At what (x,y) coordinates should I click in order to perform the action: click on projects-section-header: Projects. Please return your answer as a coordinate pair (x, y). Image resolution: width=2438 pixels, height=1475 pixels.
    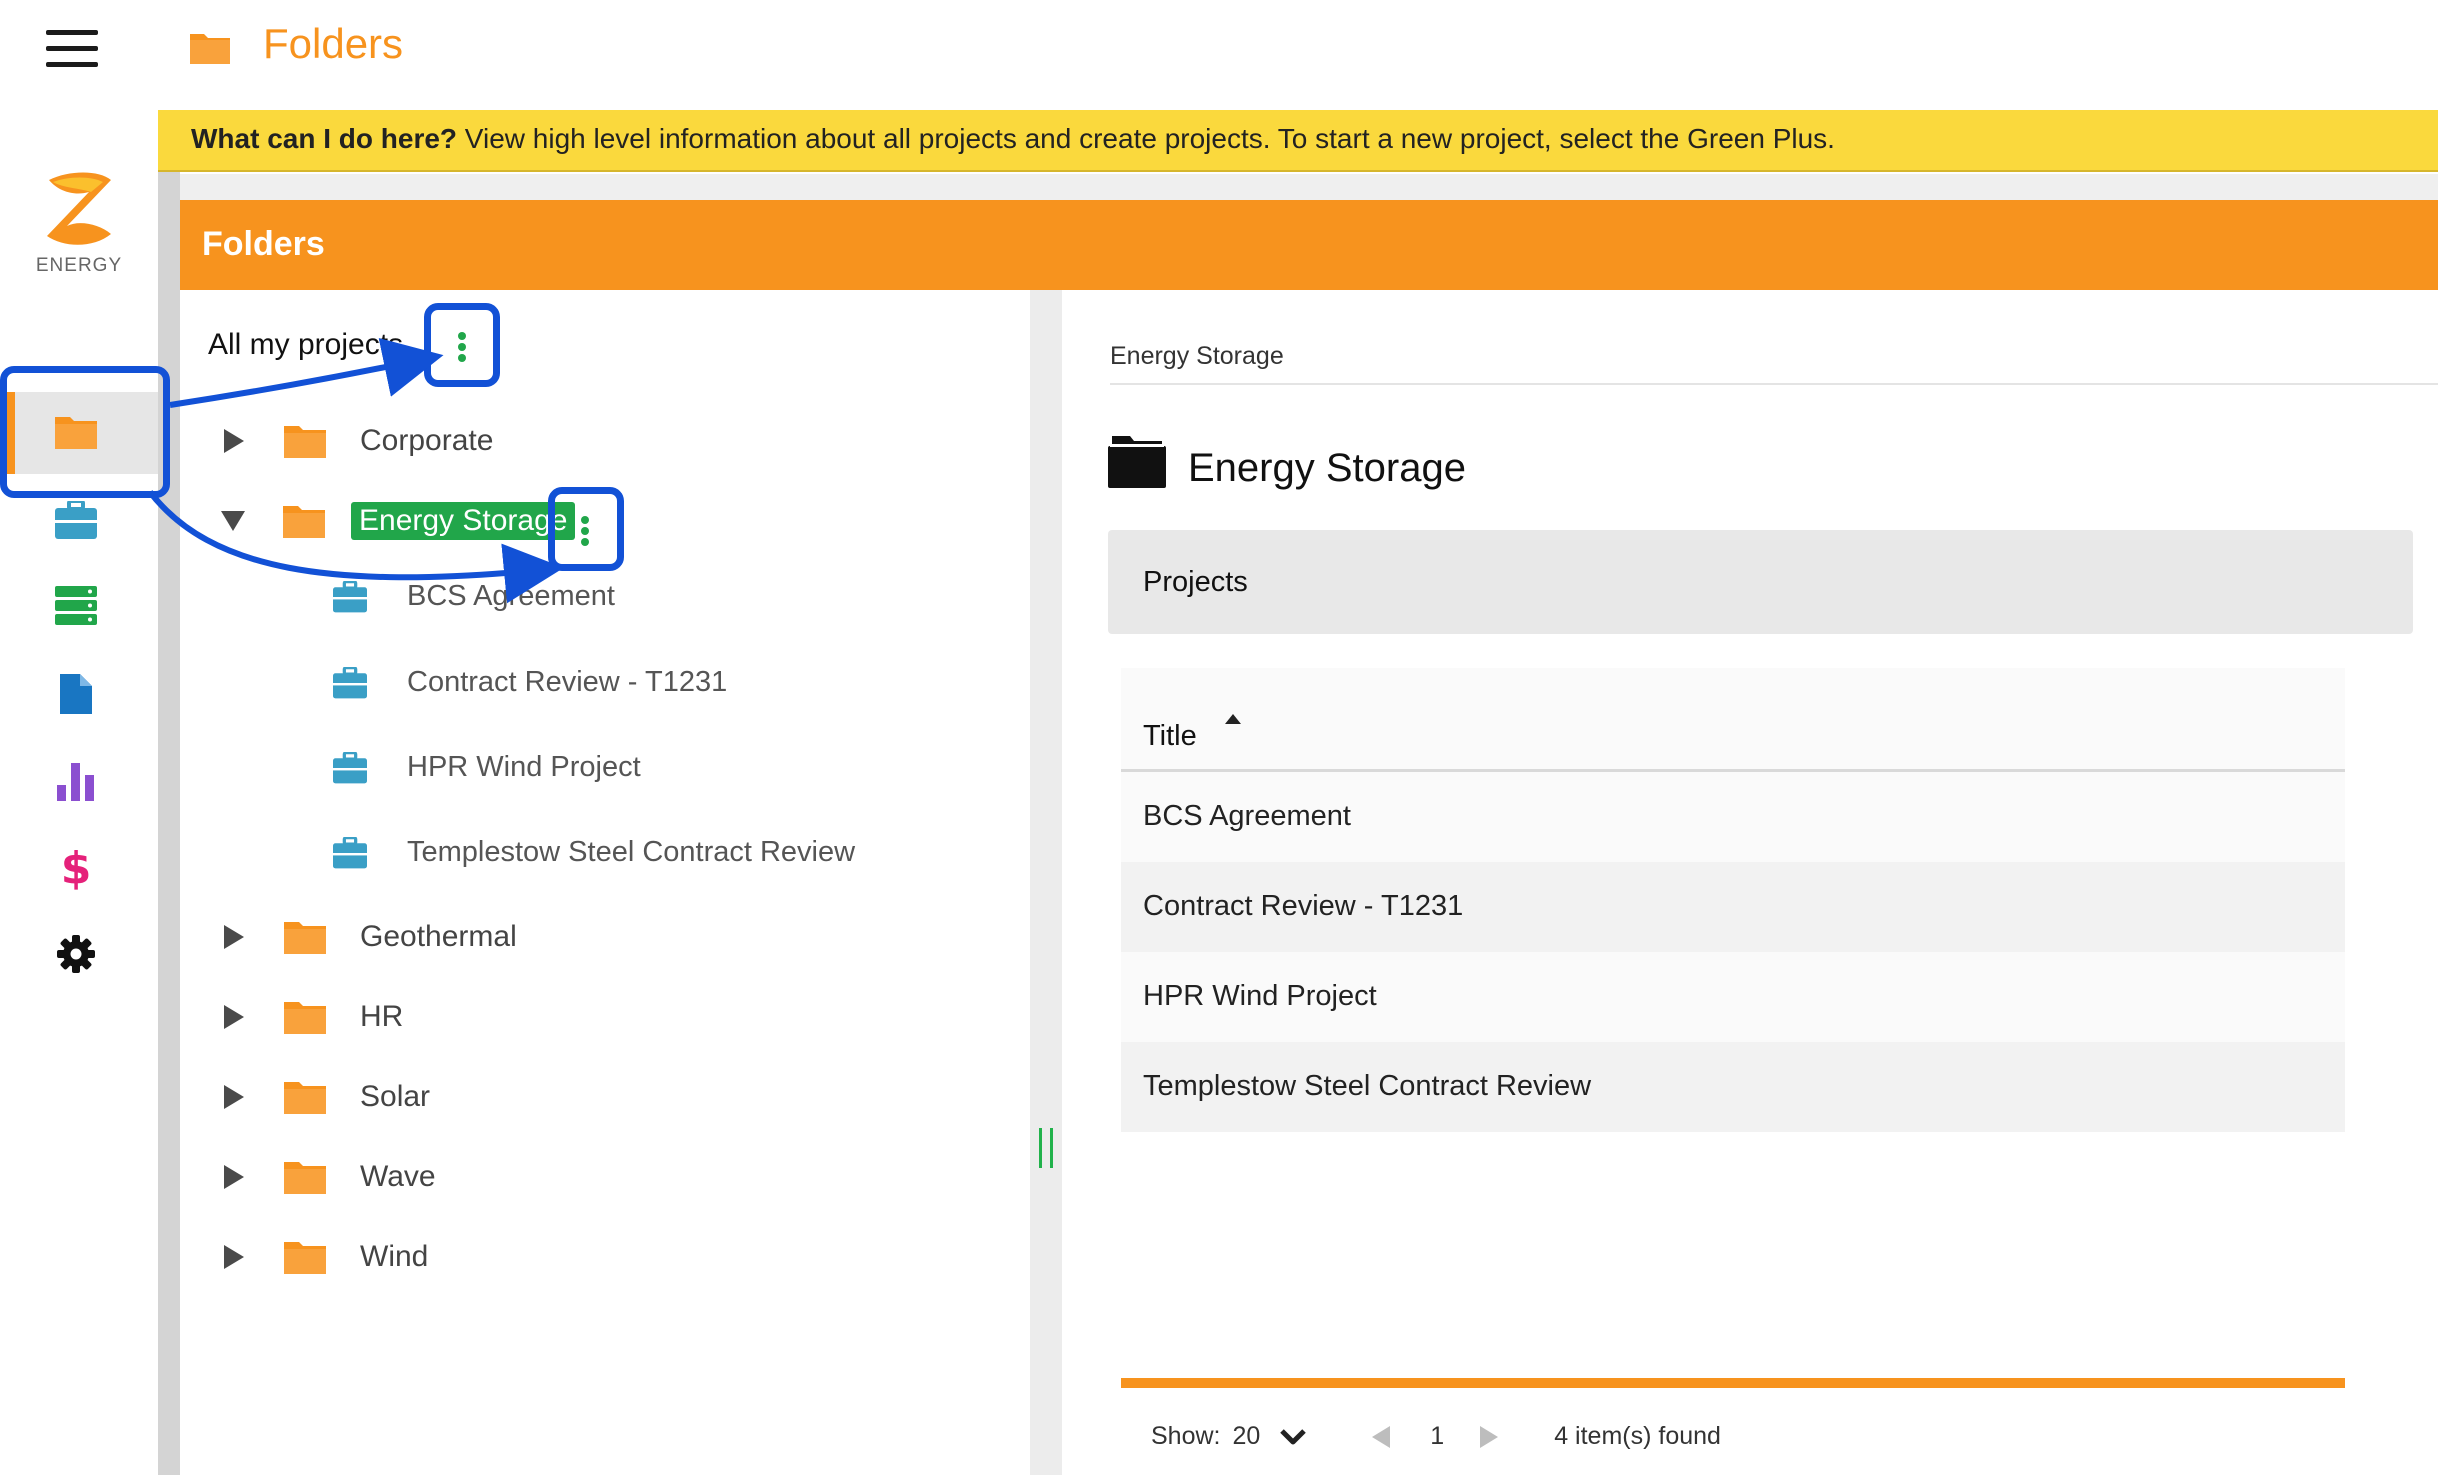
    Looking at the image, I should click on (1760, 582).